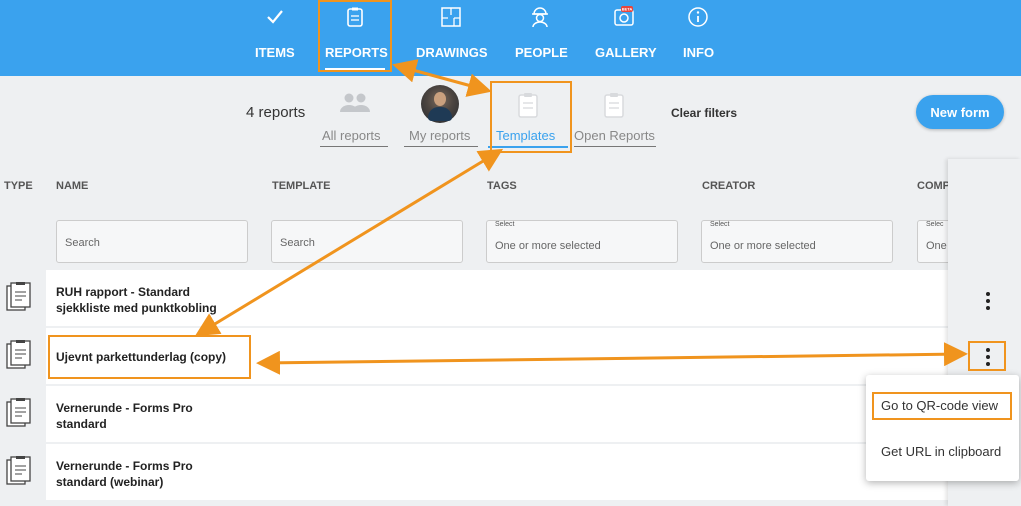 The image size is (1021, 506). I want to click on creator-select: Select One or more selected, so click(797, 241).